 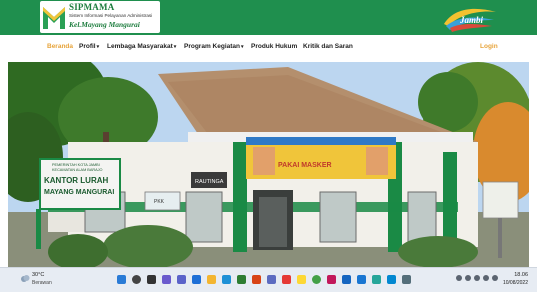 What do you see at coordinates (38, 275) in the screenshot?
I see `weather-temperature: 30°C` at bounding box center [38, 275].